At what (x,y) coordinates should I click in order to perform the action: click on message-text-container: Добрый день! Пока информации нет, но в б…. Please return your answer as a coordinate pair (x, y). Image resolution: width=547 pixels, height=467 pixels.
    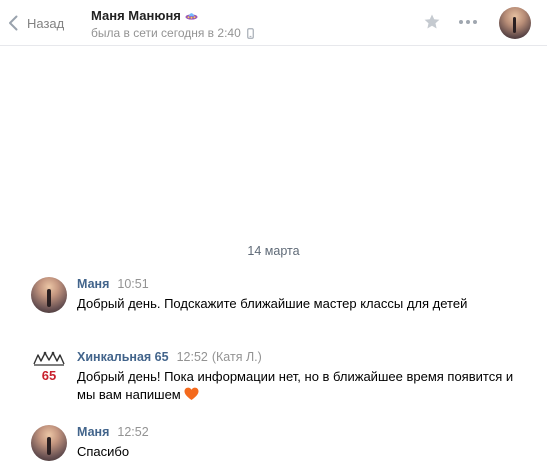
    Looking at the image, I should click on (297, 386).